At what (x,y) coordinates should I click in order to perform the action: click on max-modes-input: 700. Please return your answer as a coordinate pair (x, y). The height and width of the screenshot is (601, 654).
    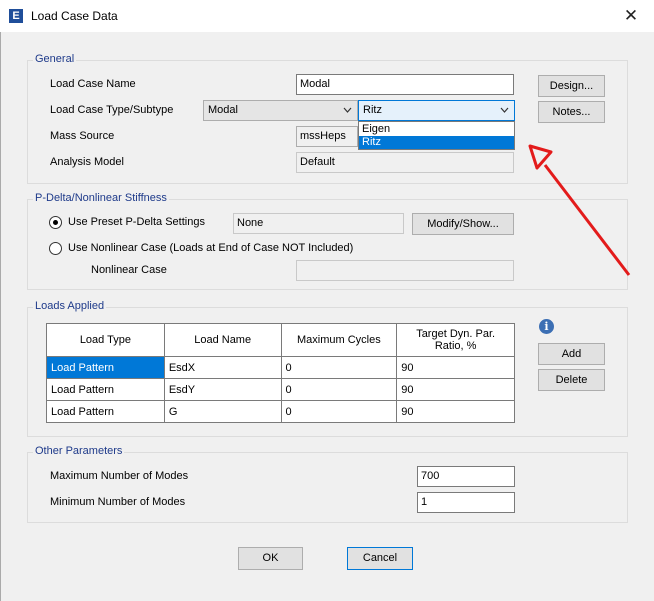
    Looking at the image, I should click on (466, 476).